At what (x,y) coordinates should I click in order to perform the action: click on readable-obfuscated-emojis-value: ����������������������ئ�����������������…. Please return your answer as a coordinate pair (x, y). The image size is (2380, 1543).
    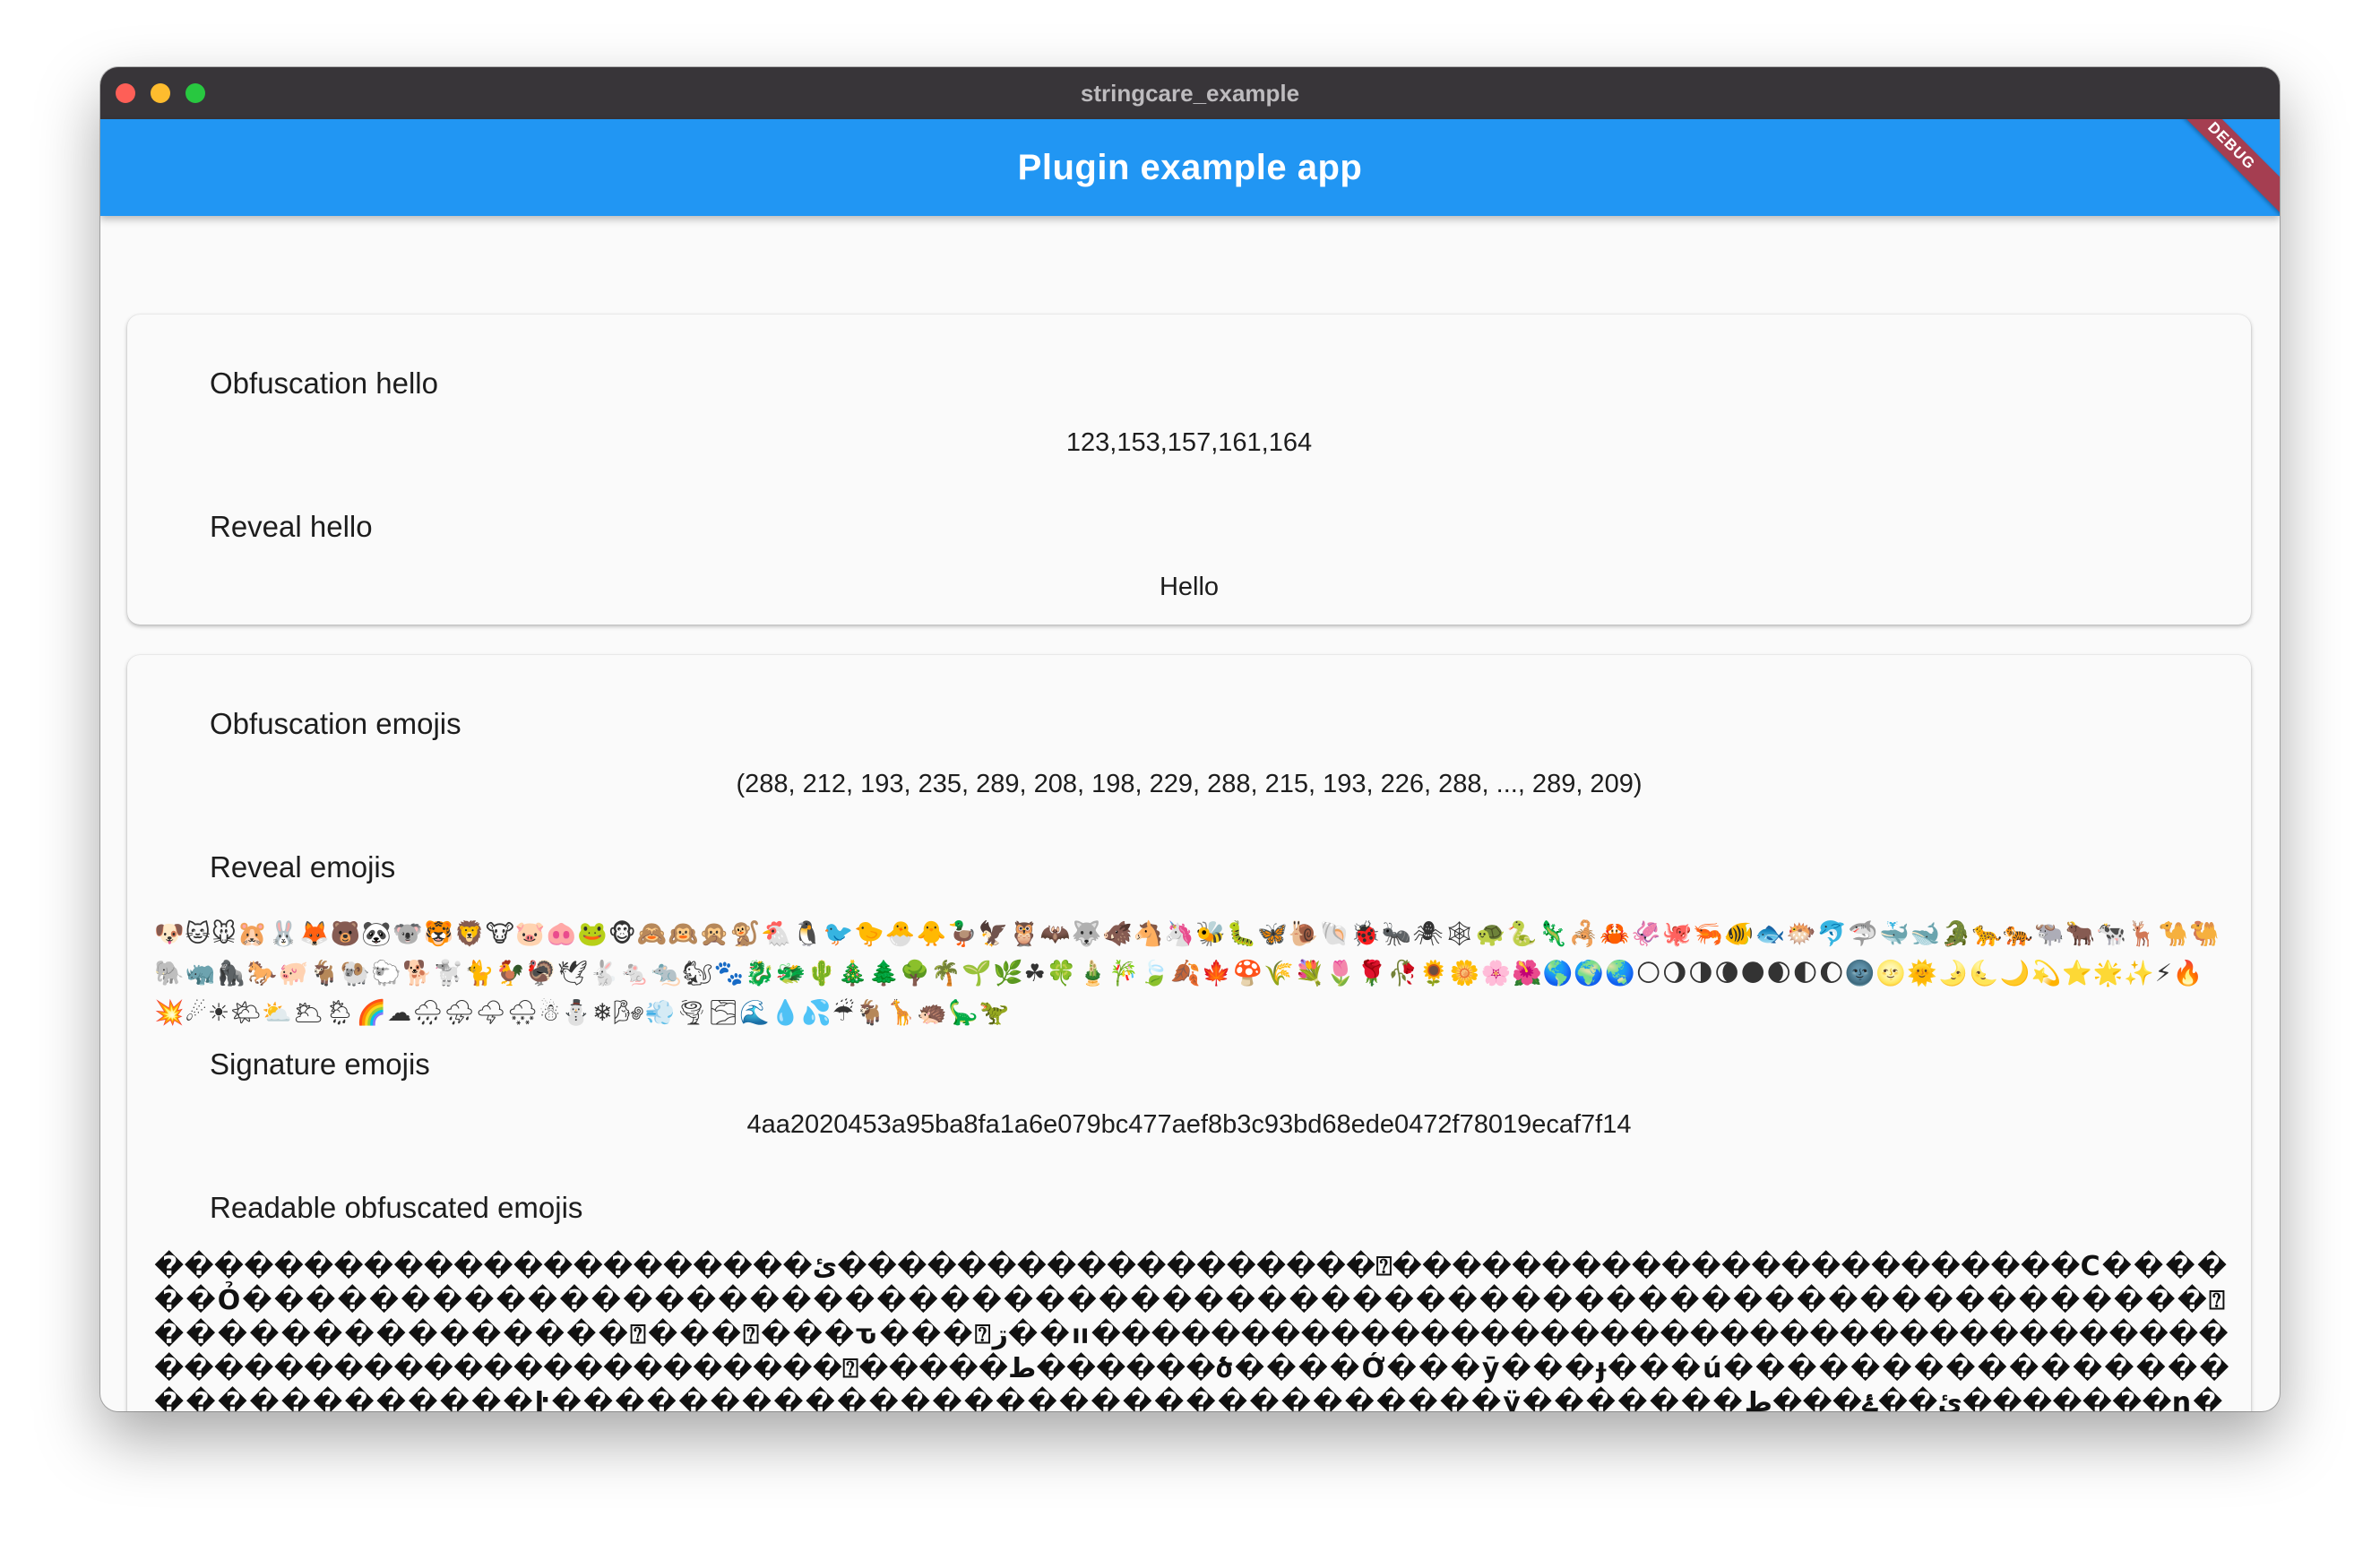
    Looking at the image, I should click on (1192, 1331).